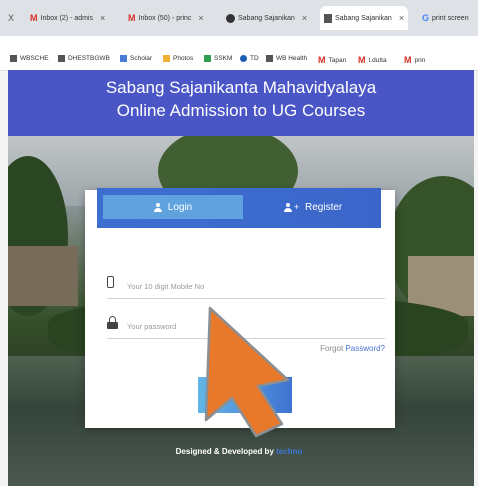 The height and width of the screenshot is (486, 478). I want to click on footer-prefix: Designed & Developed by, so click(226, 451).